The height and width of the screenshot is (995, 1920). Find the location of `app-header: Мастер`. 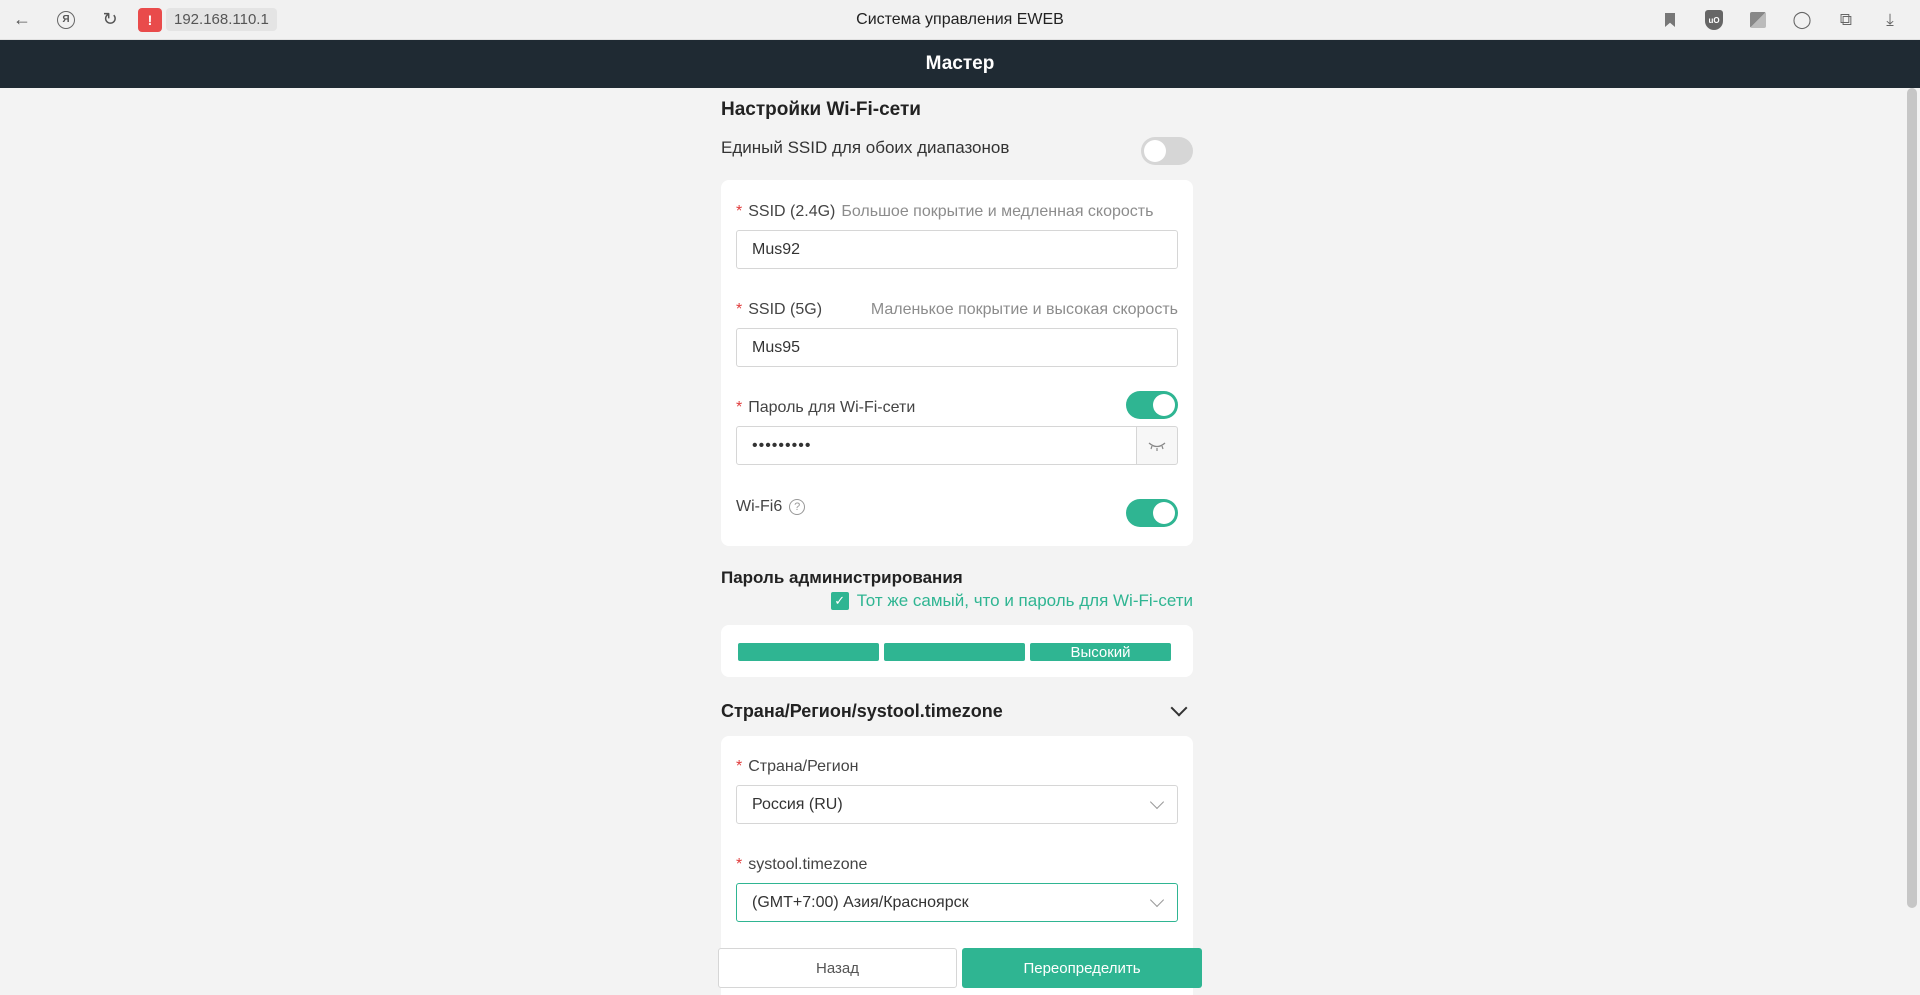

app-header: Мастер is located at coordinates (960, 64).